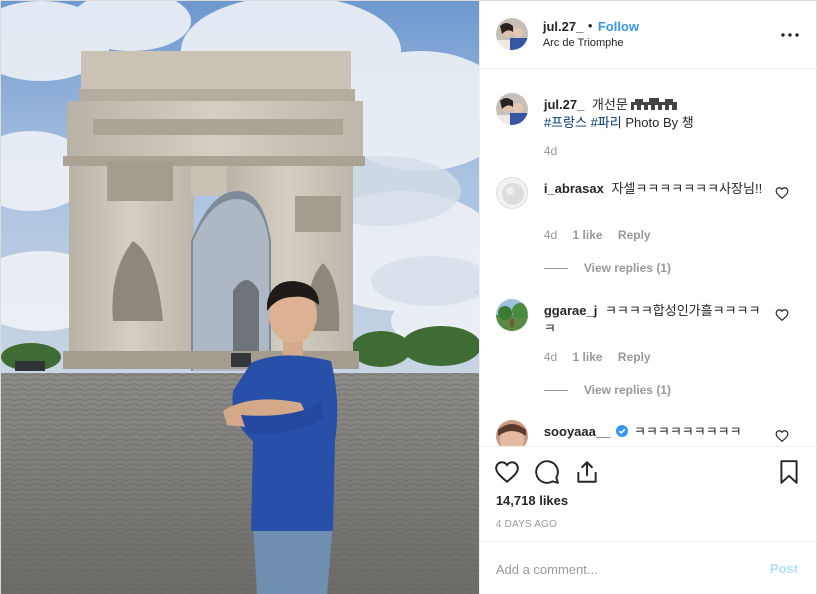  What do you see at coordinates (622, 431) in the screenshot?
I see `verified-badge-icon` at bounding box center [622, 431].